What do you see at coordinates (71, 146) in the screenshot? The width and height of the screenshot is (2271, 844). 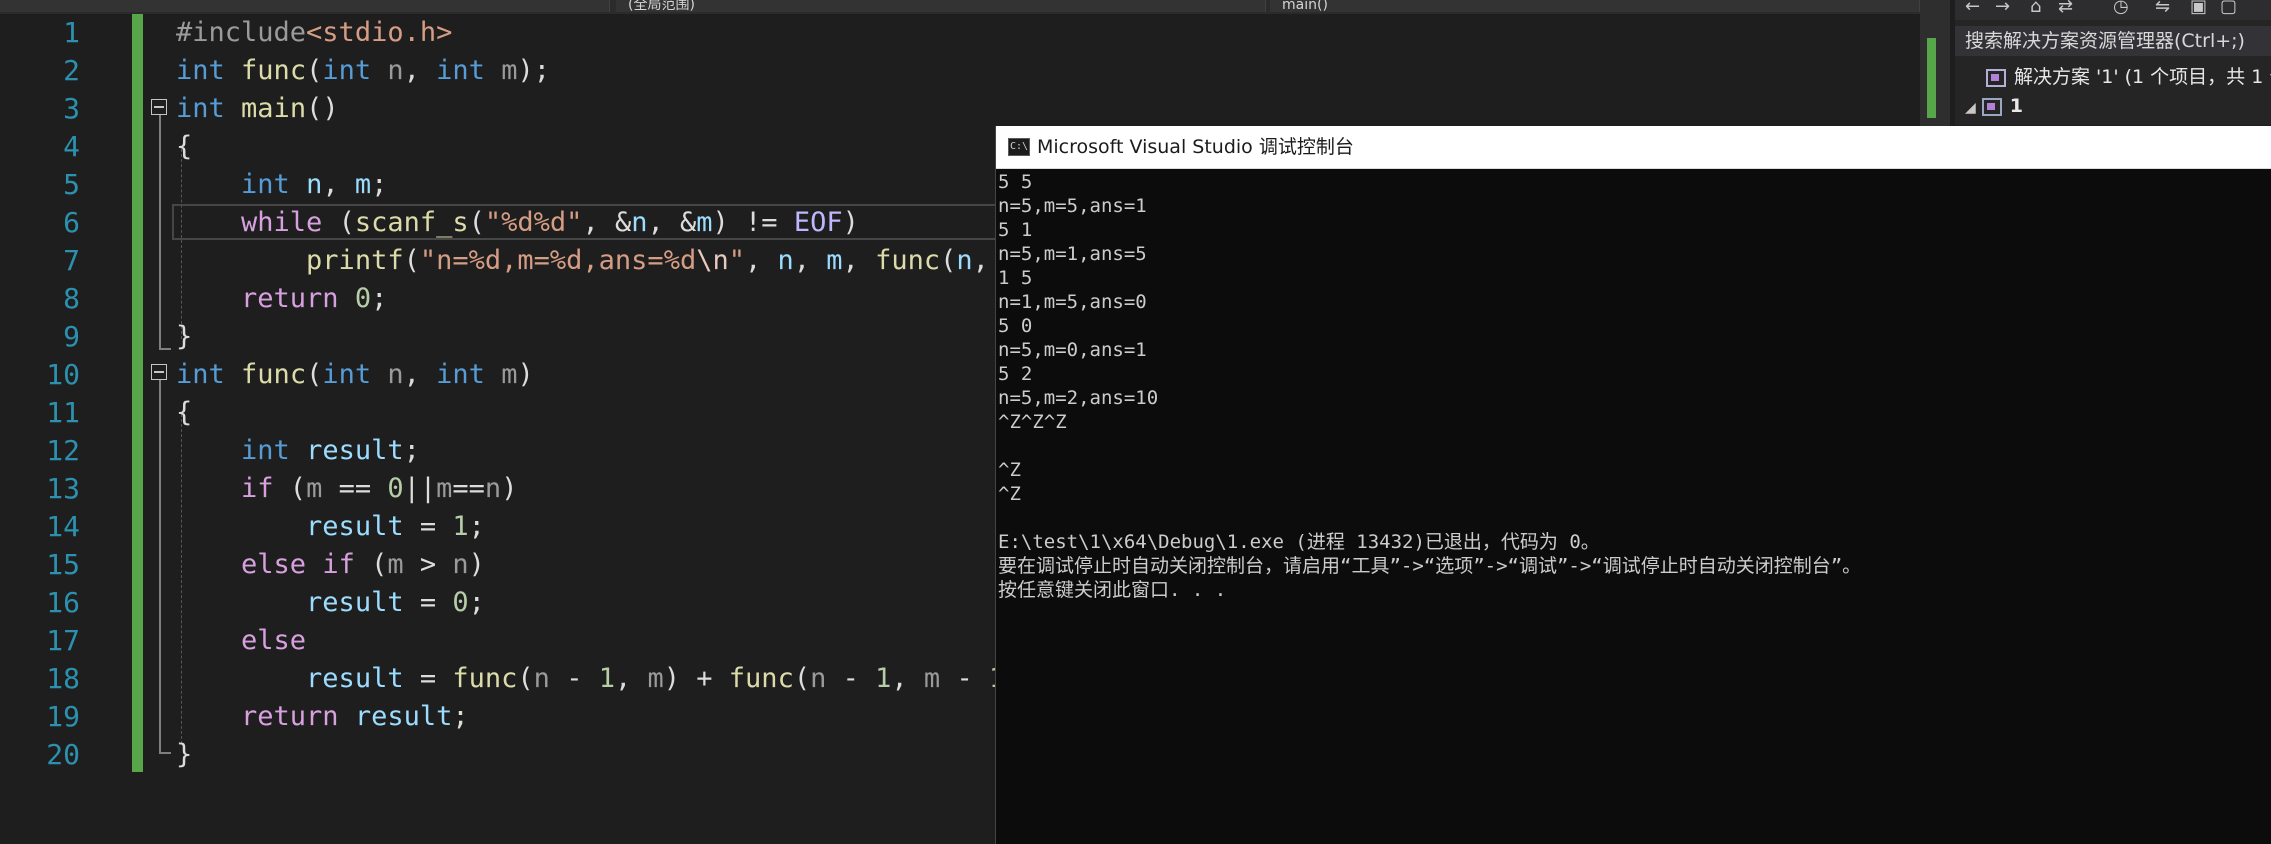 I see `line-number: 4` at bounding box center [71, 146].